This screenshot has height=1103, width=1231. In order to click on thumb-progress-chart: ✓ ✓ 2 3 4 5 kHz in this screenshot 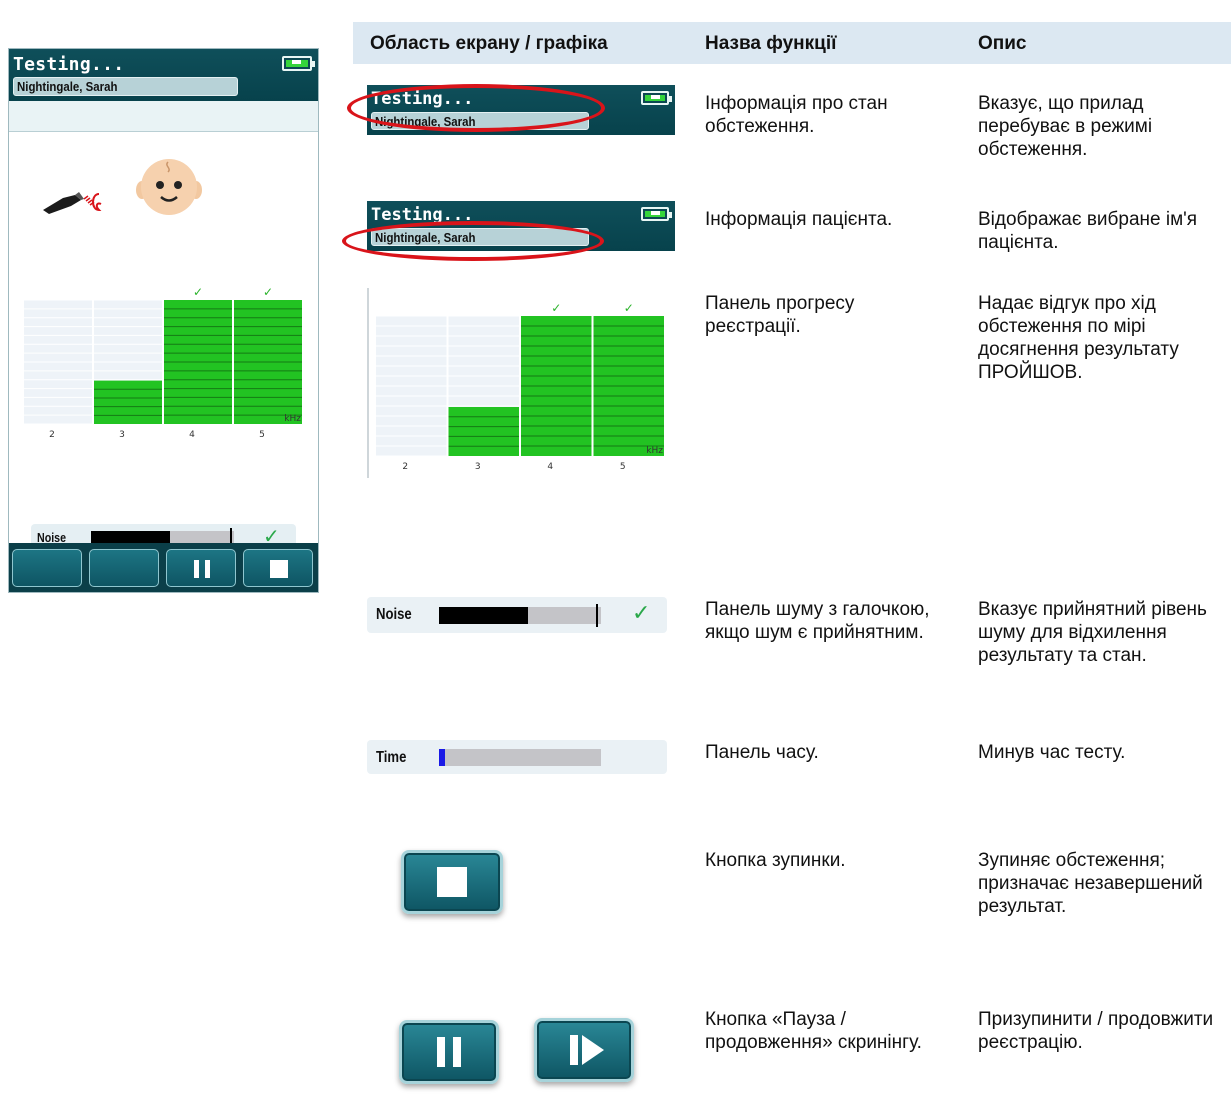, I will do `click(520, 386)`.